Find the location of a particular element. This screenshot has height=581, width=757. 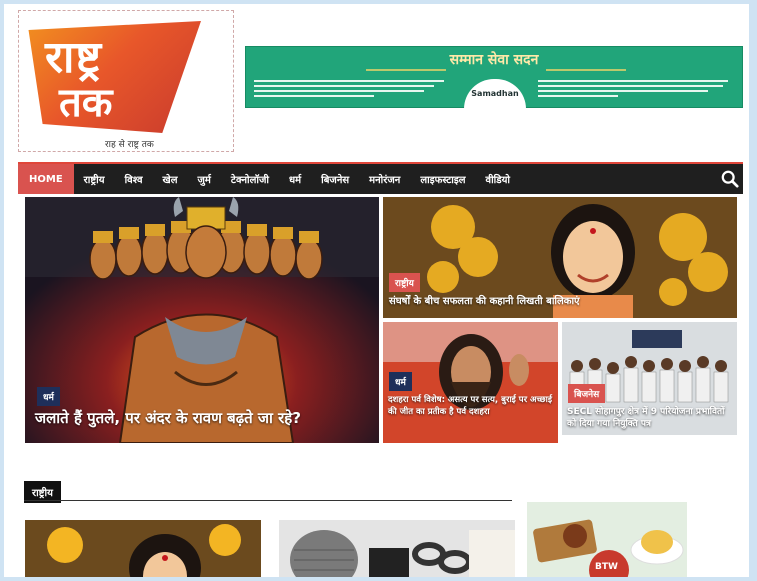

sidebar-food-ad: BTW is located at coordinates (607, 539).